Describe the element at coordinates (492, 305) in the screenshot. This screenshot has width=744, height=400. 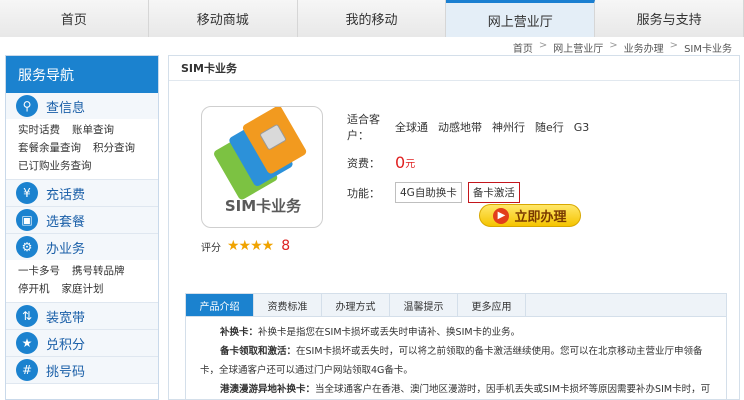
I see `tab-more-apps: 更多应用` at that location.